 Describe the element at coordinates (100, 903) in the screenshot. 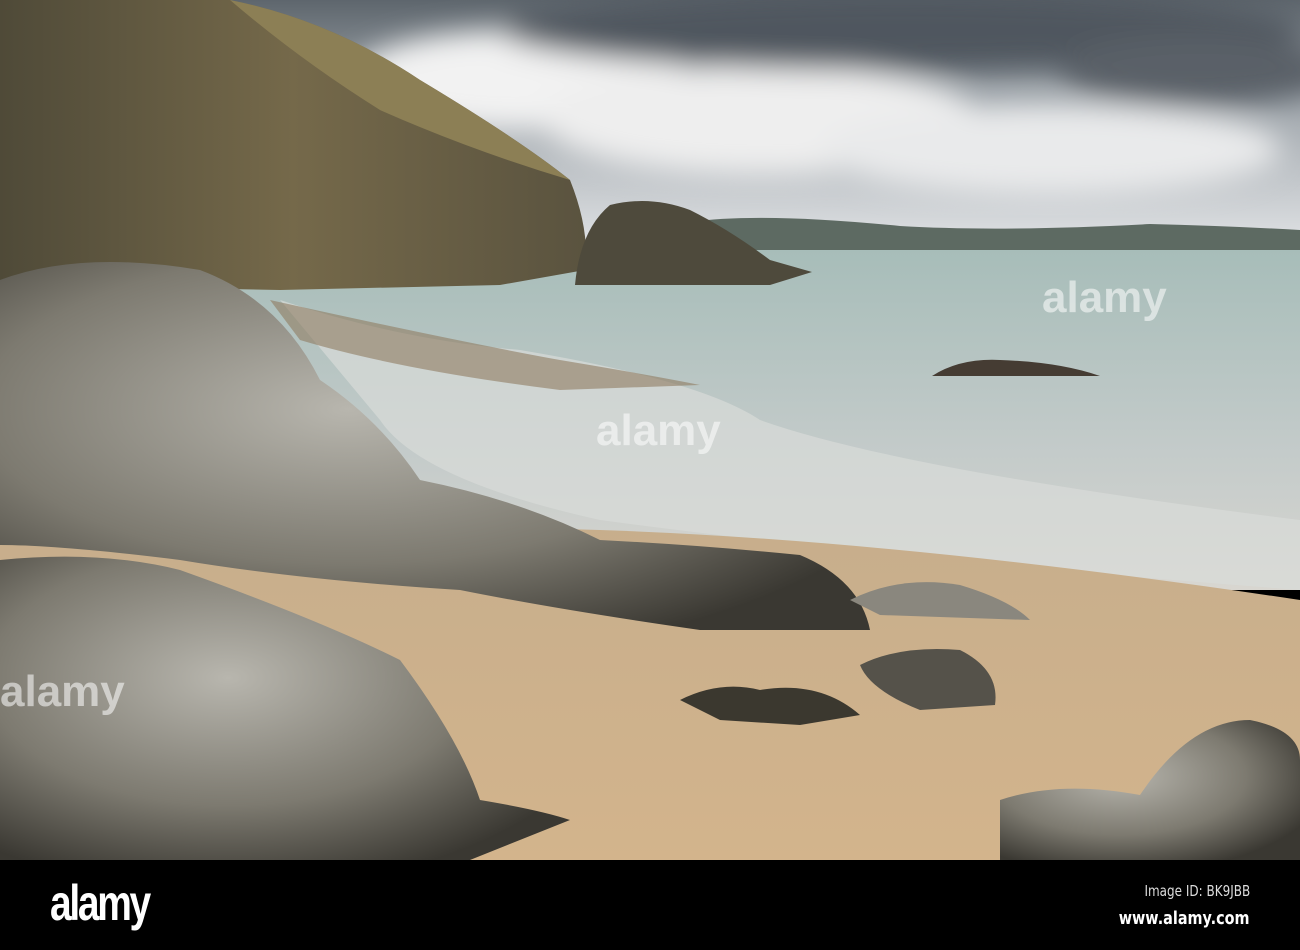

I see `alamy-logo: alamy` at that location.